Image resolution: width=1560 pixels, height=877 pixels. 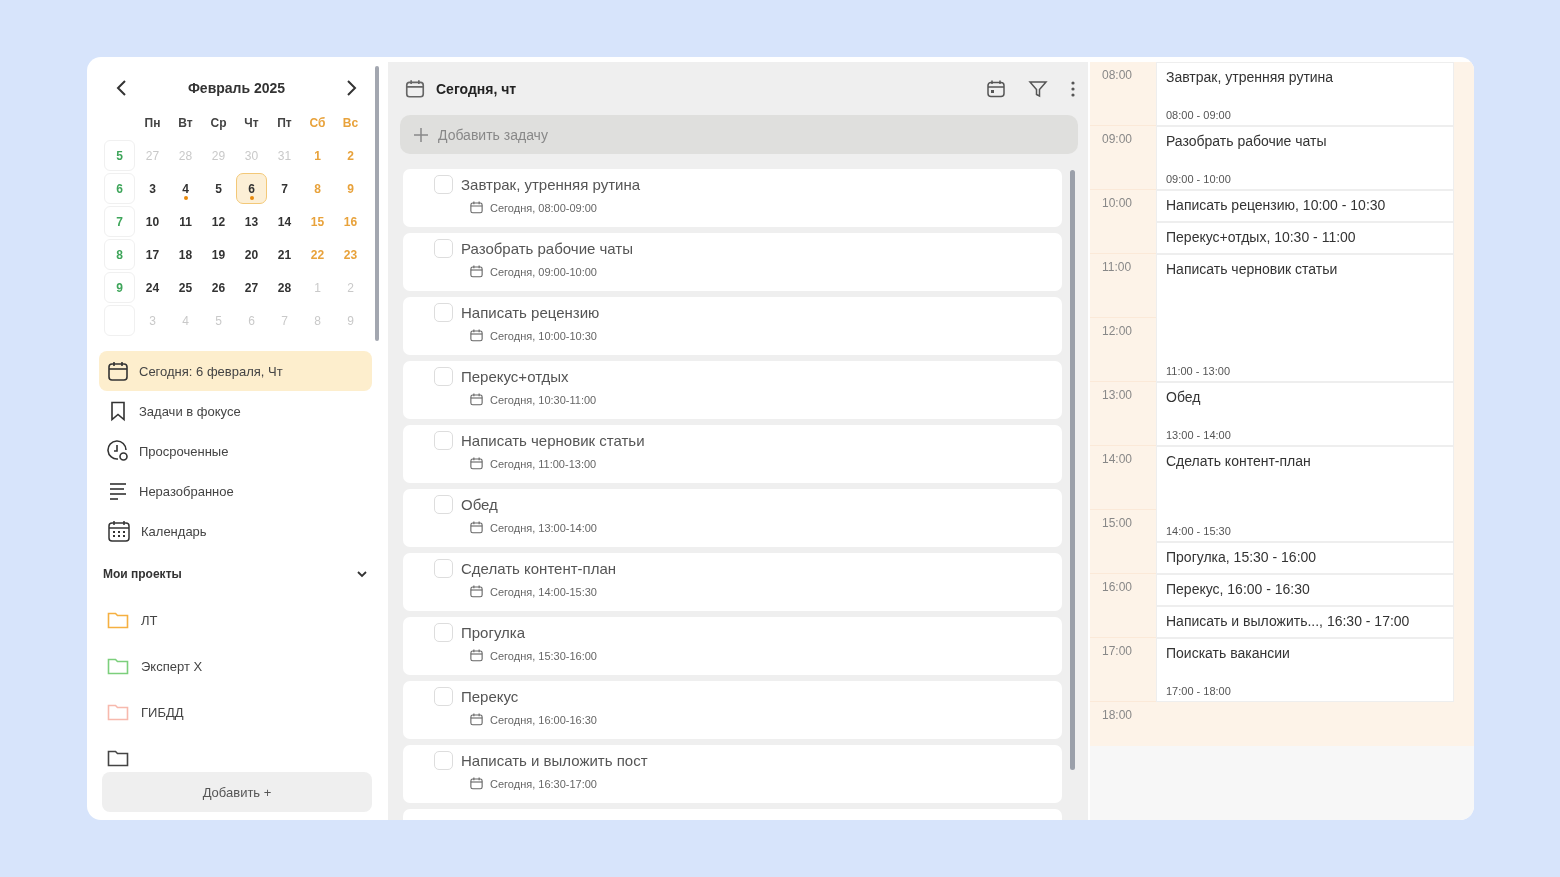 What do you see at coordinates (350, 123) in the screenshot?
I see `weekday-label: Вс` at bounding box center [350, 123].